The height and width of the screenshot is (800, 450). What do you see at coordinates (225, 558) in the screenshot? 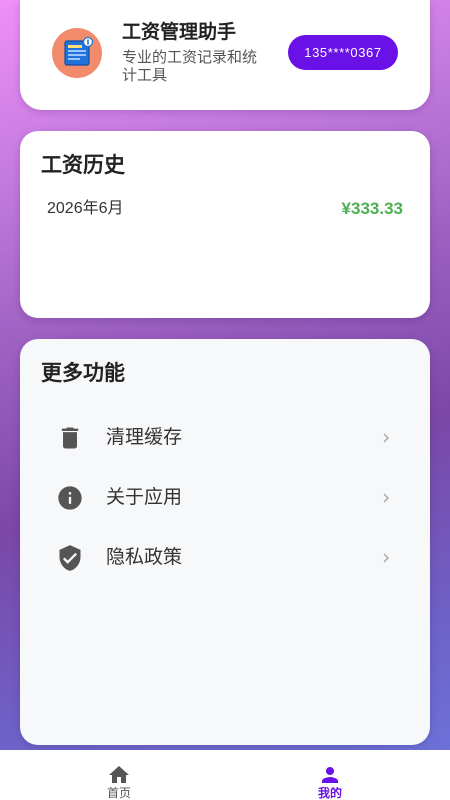
I see `menu-item-privacy-policy: 隐私政策` at bounding box center [225, 558].